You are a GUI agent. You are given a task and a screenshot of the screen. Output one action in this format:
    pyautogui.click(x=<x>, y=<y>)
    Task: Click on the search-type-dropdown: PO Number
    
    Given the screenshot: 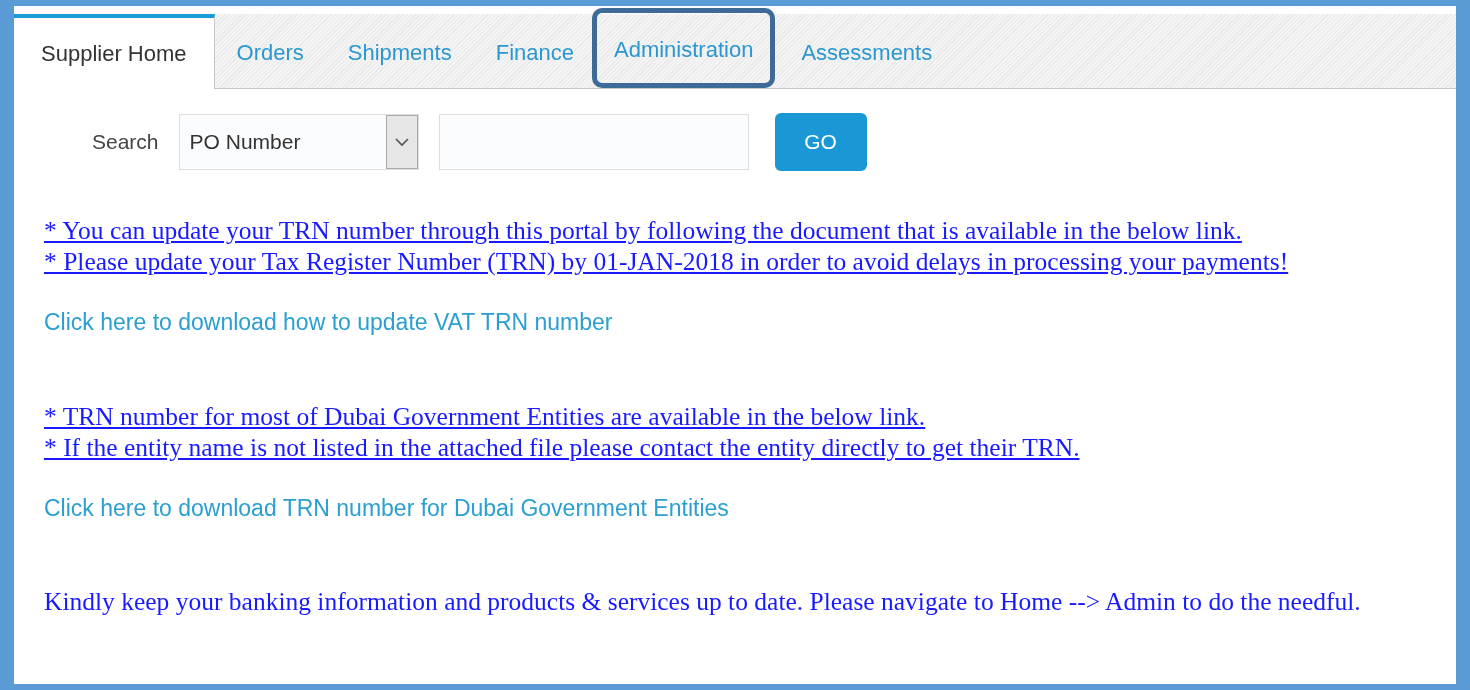 What is the action you would take?
    pyautogui.click(x=298, y=142)
    